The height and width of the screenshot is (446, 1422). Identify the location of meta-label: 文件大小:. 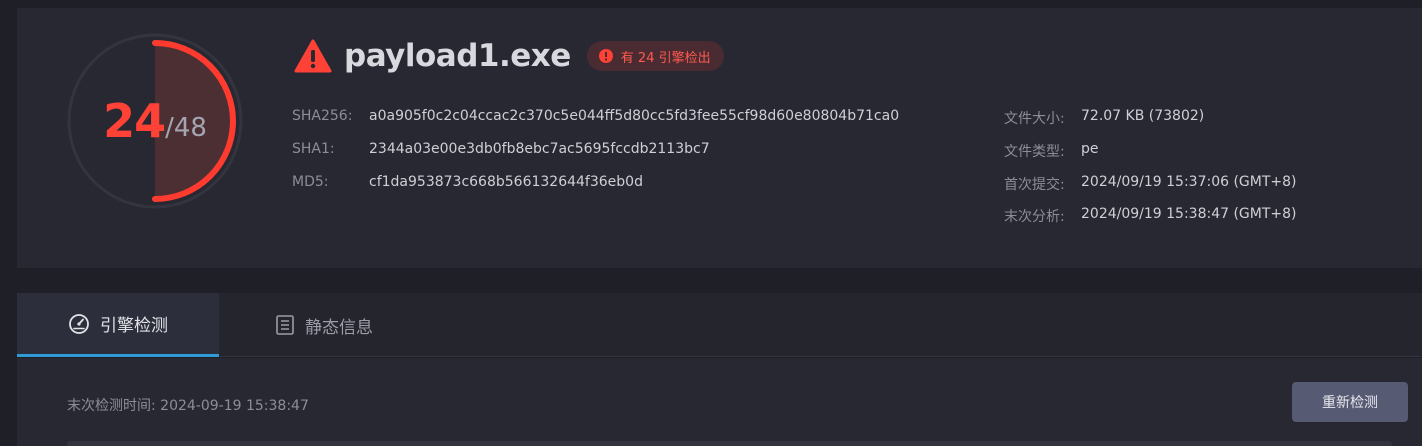
(1034, 119).